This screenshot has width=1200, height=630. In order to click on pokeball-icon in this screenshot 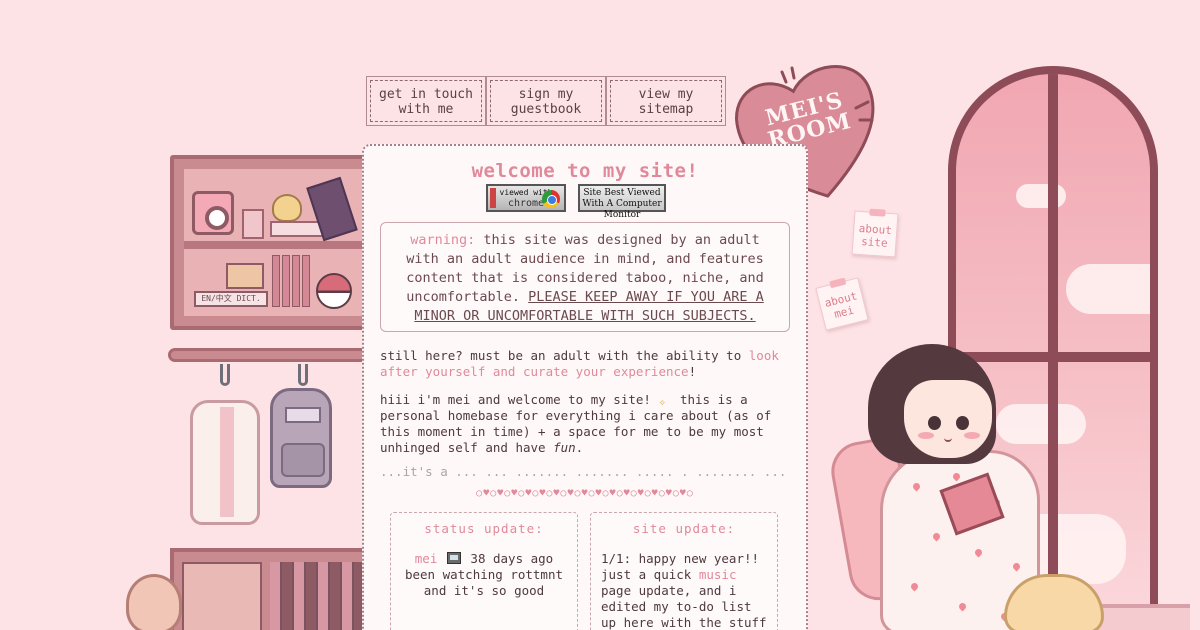, I will do `click(334, 291)`.